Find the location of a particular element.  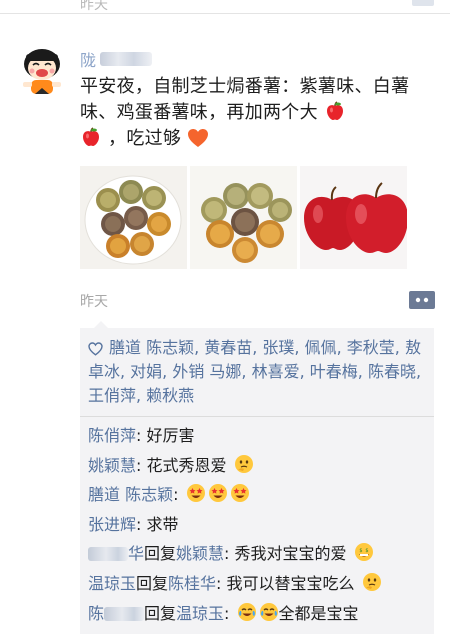

cartoon-girl-avatar-icon is located at coordinates (42, 69).